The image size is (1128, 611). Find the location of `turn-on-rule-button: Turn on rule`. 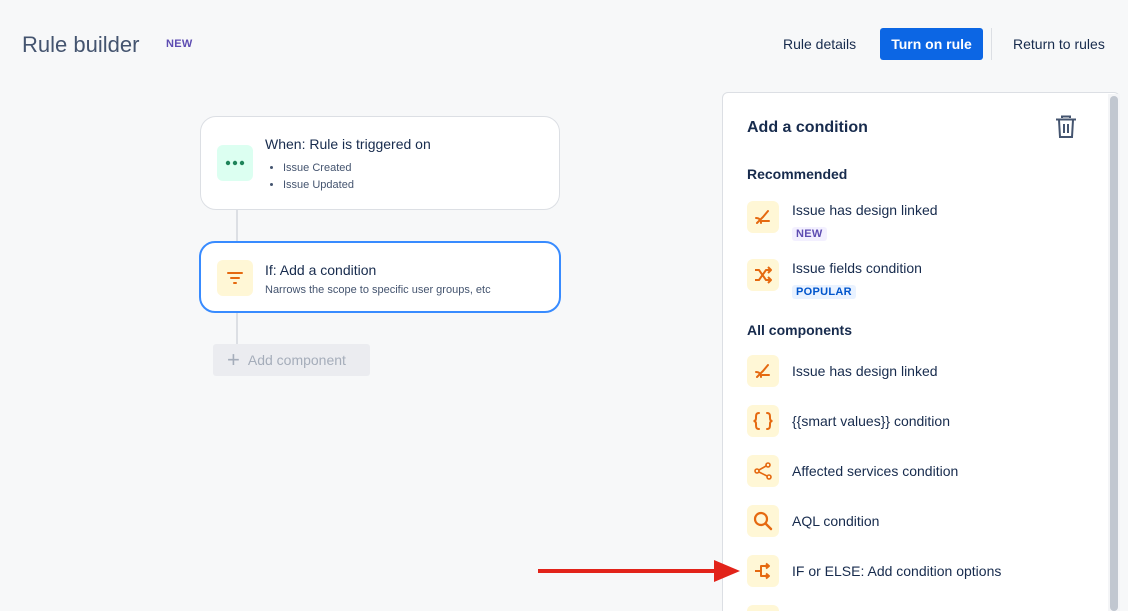

turn-on-rule-button: Turn on rule is located at coordinates (931, 44).